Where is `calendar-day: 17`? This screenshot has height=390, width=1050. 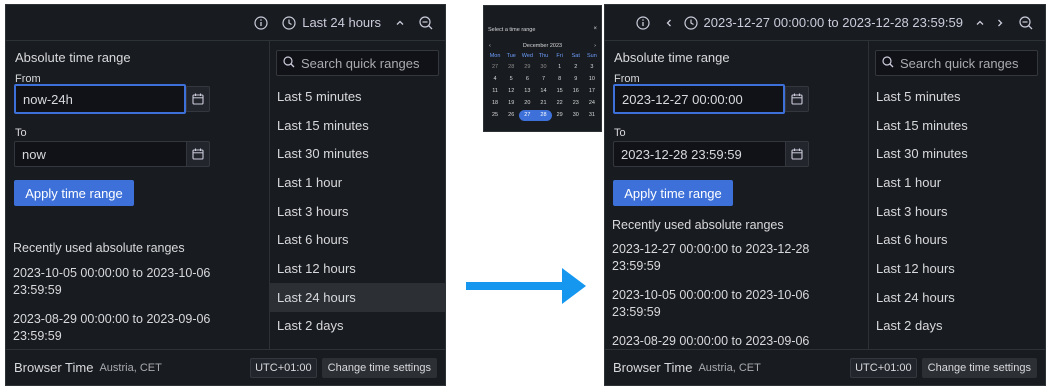
calendar-day: 17 is located at coordinates (592, 91).